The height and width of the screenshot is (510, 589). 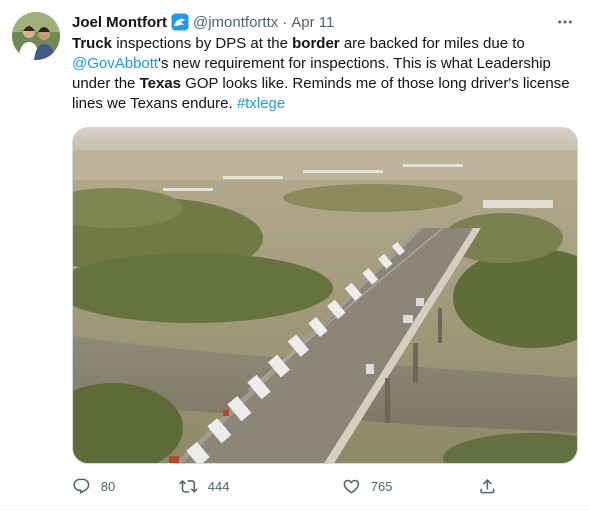 What do you see at coordinates (290, 486) in the screenshot?
I see `action-bar: 80 444 765` at bounding box center [290, 486].